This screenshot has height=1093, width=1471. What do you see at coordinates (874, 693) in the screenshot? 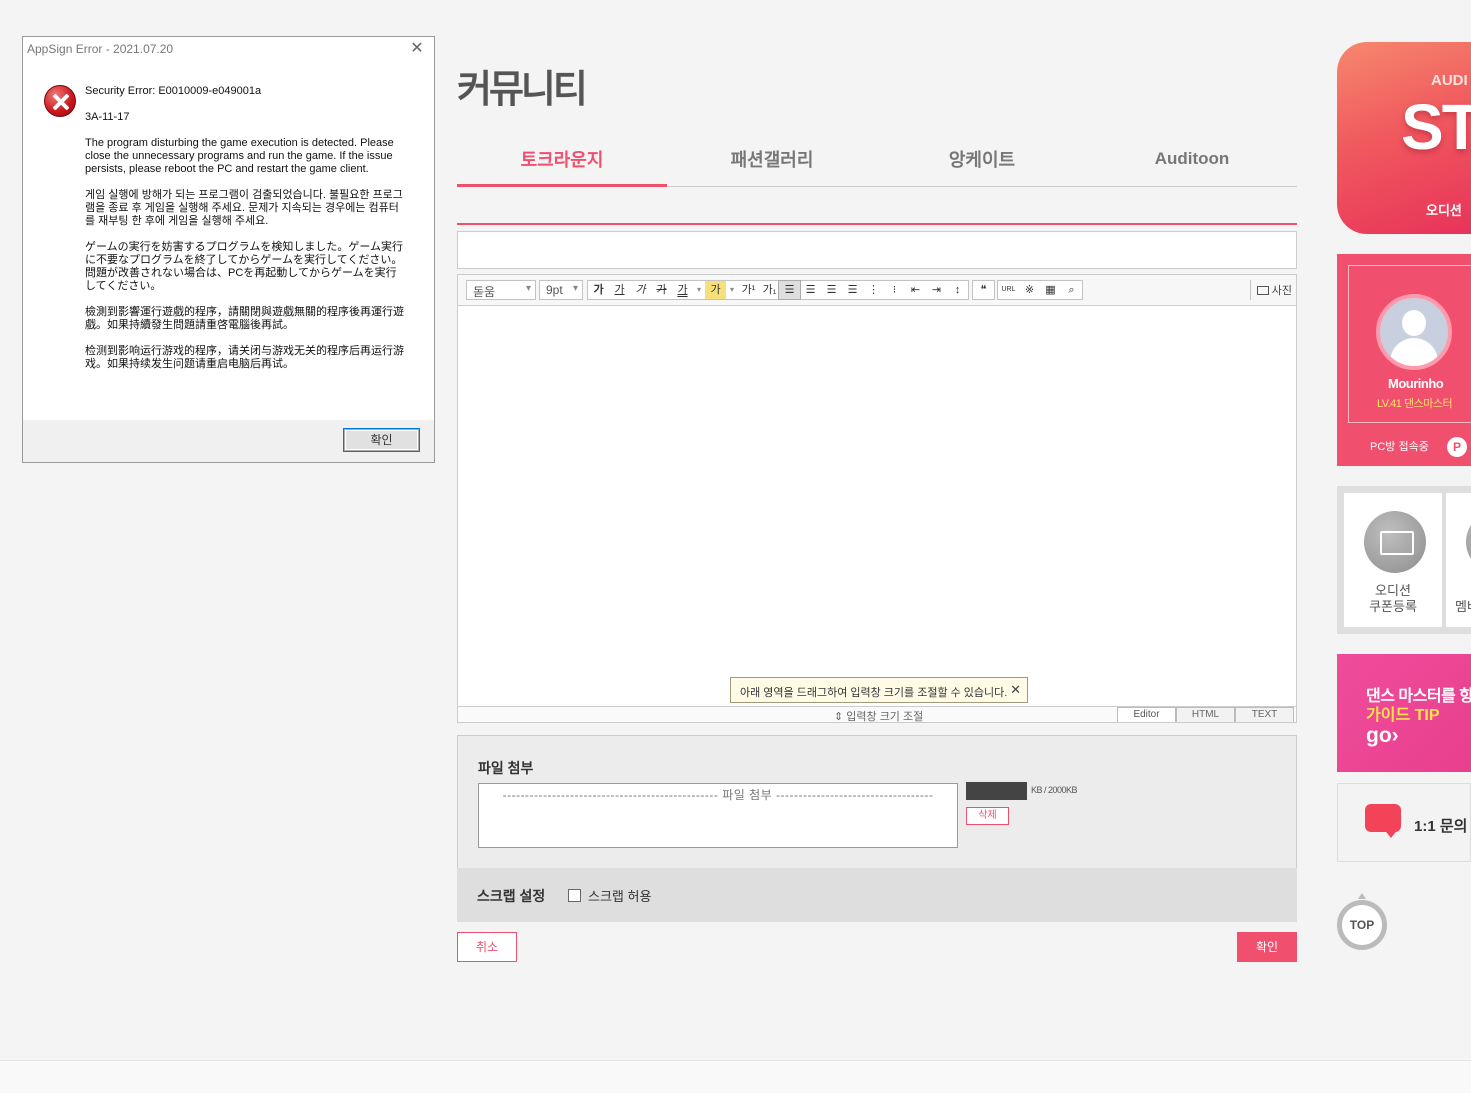
I see `resize-tip-text: 아래 영역을 드래그하여 입력창 크기를 조절할 수 있습니다.` at bounding box center [874, 693].